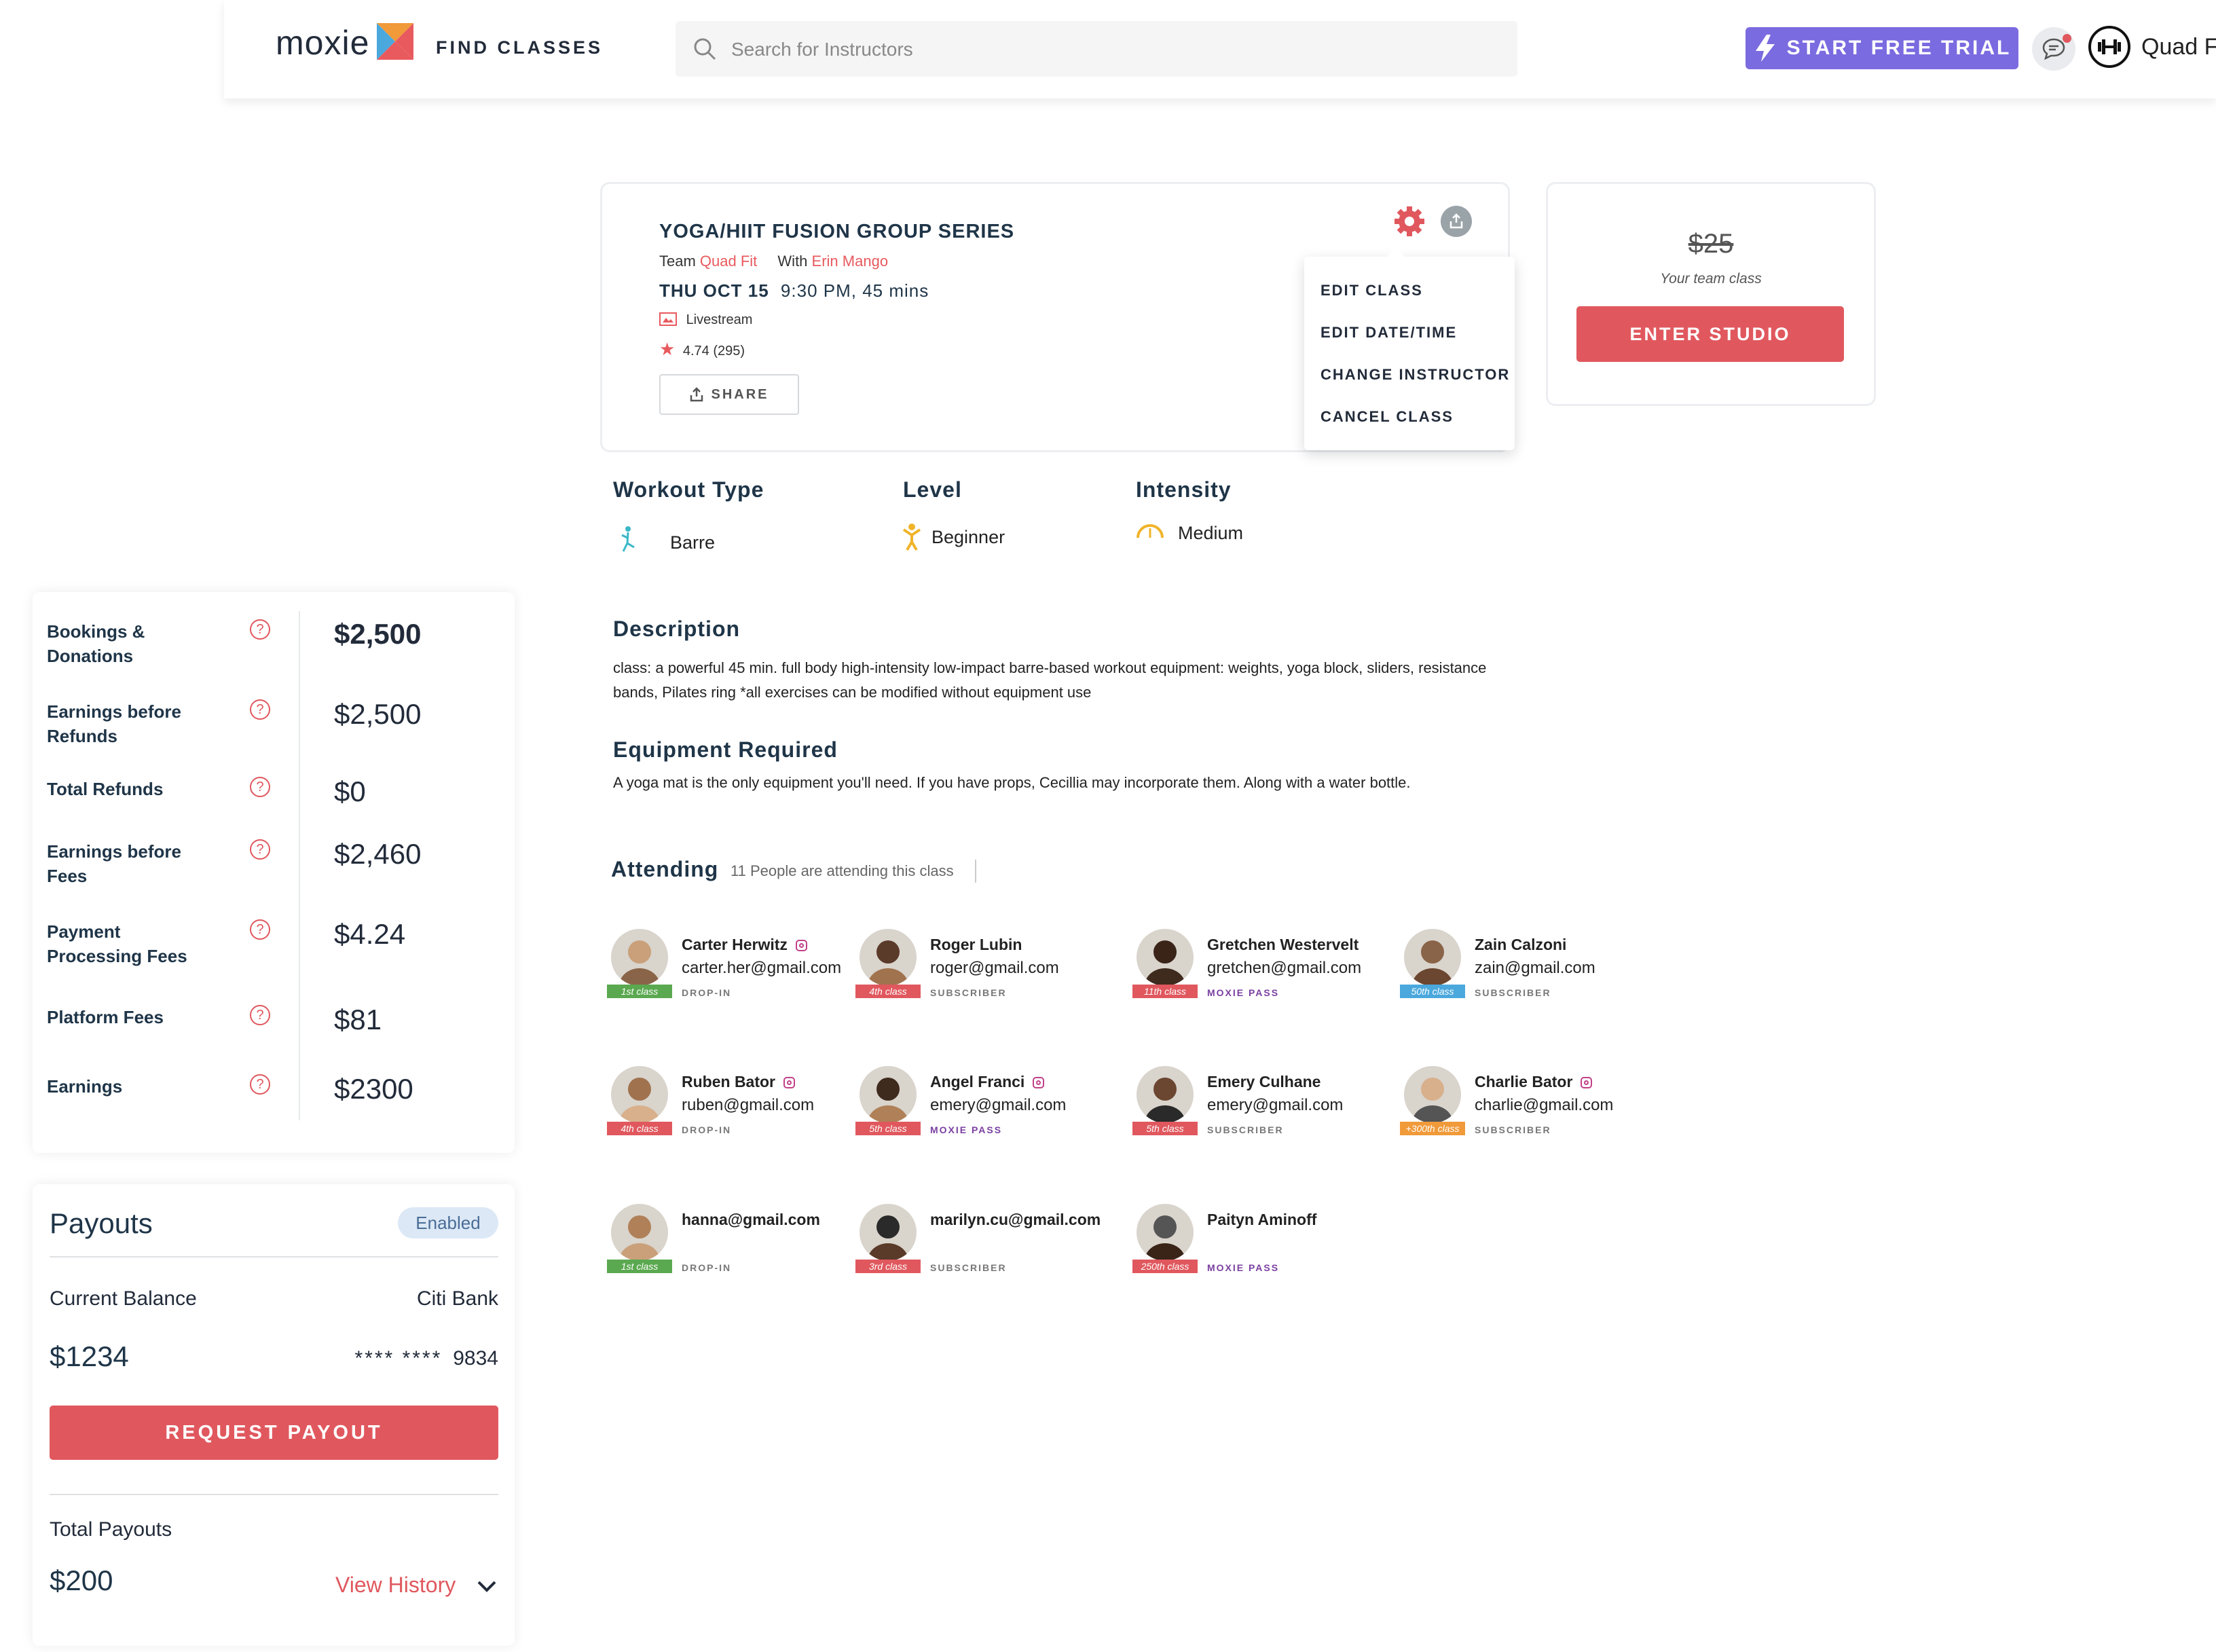  What do you see at coordinates (1415, 375) in the screenshot?
I see `menu-change-instructor: CHANGE INSTRUCTOR` at bounding box center [1415, 375].